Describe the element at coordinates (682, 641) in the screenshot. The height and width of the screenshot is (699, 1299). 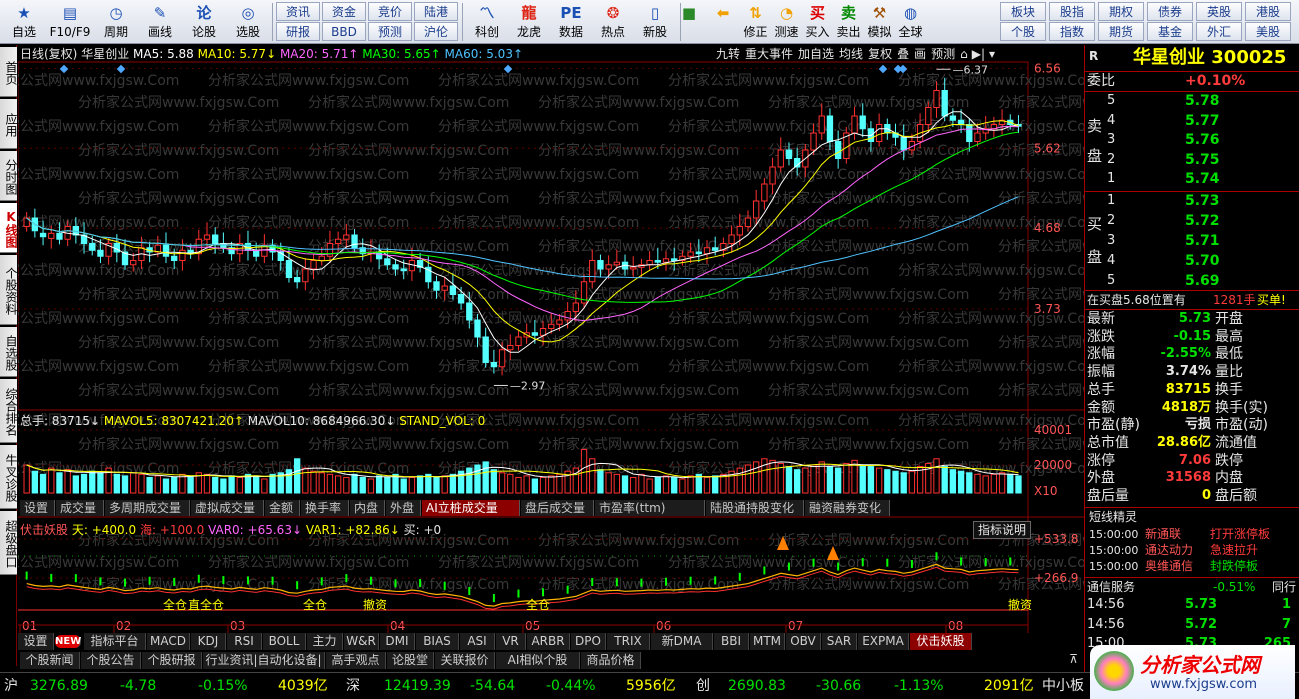
I see `formula-tab-16: 新DMA` at that location.